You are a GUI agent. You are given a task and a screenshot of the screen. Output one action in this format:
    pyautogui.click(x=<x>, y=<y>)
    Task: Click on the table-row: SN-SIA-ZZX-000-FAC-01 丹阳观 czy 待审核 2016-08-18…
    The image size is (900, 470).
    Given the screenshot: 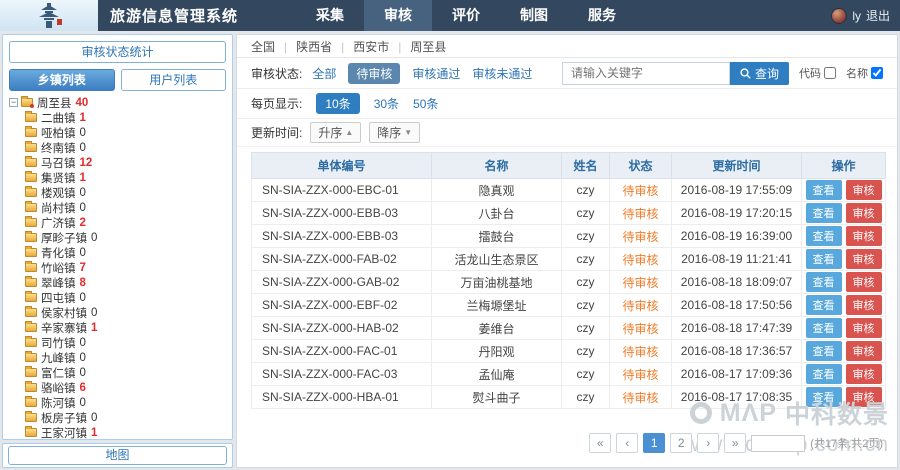 What is the action you would take?
    pyautogui.click(x=568, y=351)
    